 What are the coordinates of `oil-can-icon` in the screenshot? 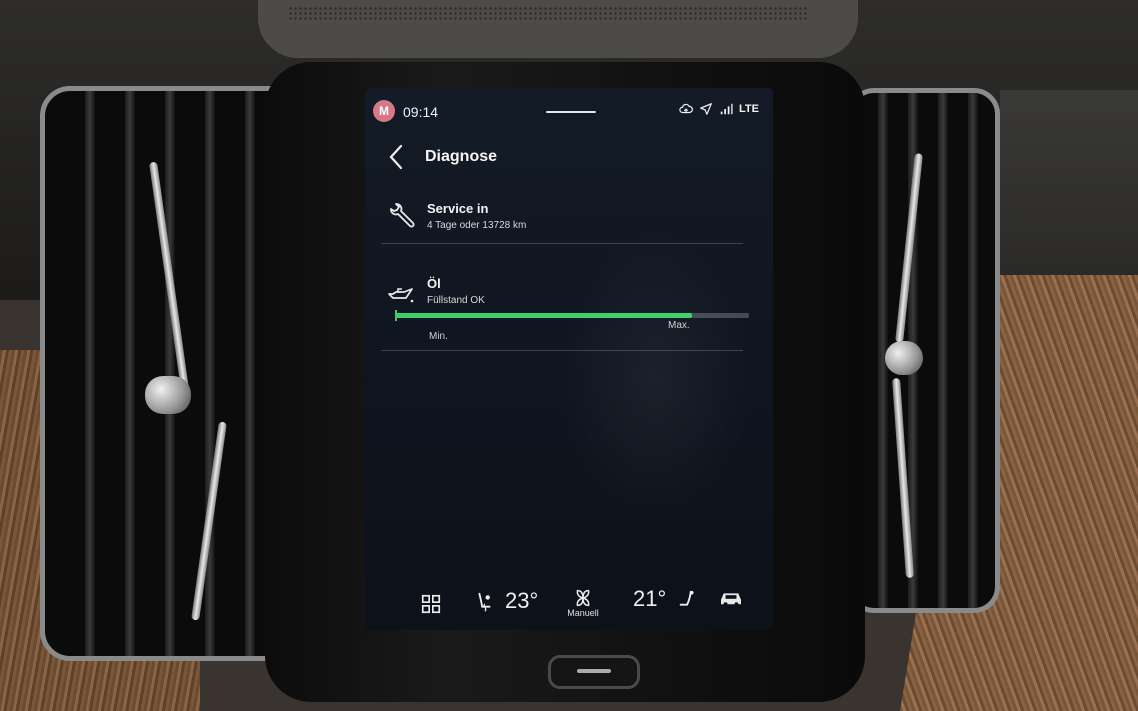 It's located at (401, 296).